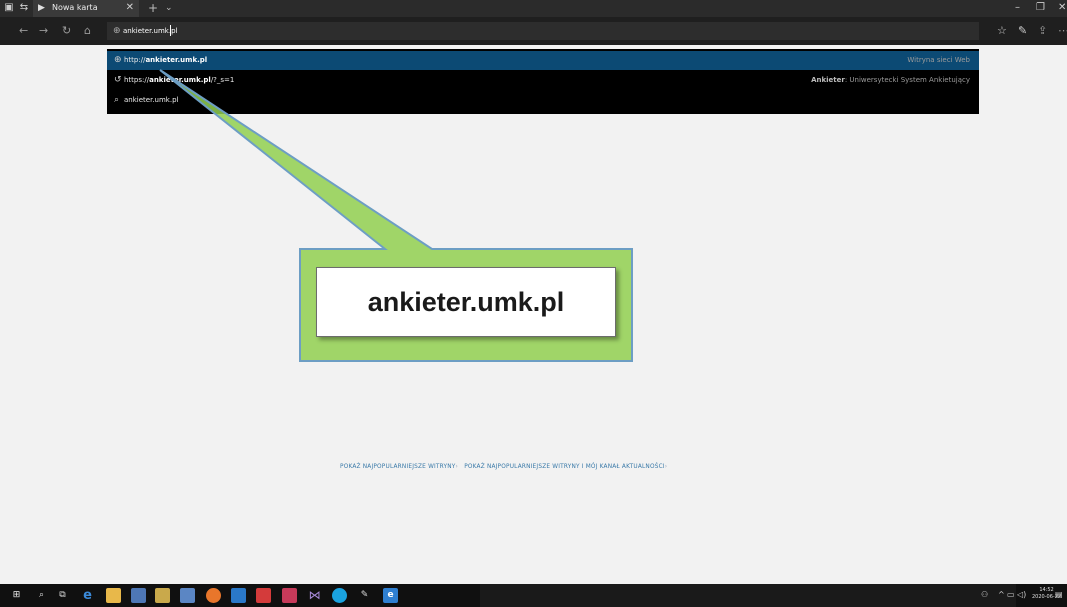 This screenshot has height=607, width=1067. I want to click on show-hidden-icons-icon: ^, so click(1001, 595).